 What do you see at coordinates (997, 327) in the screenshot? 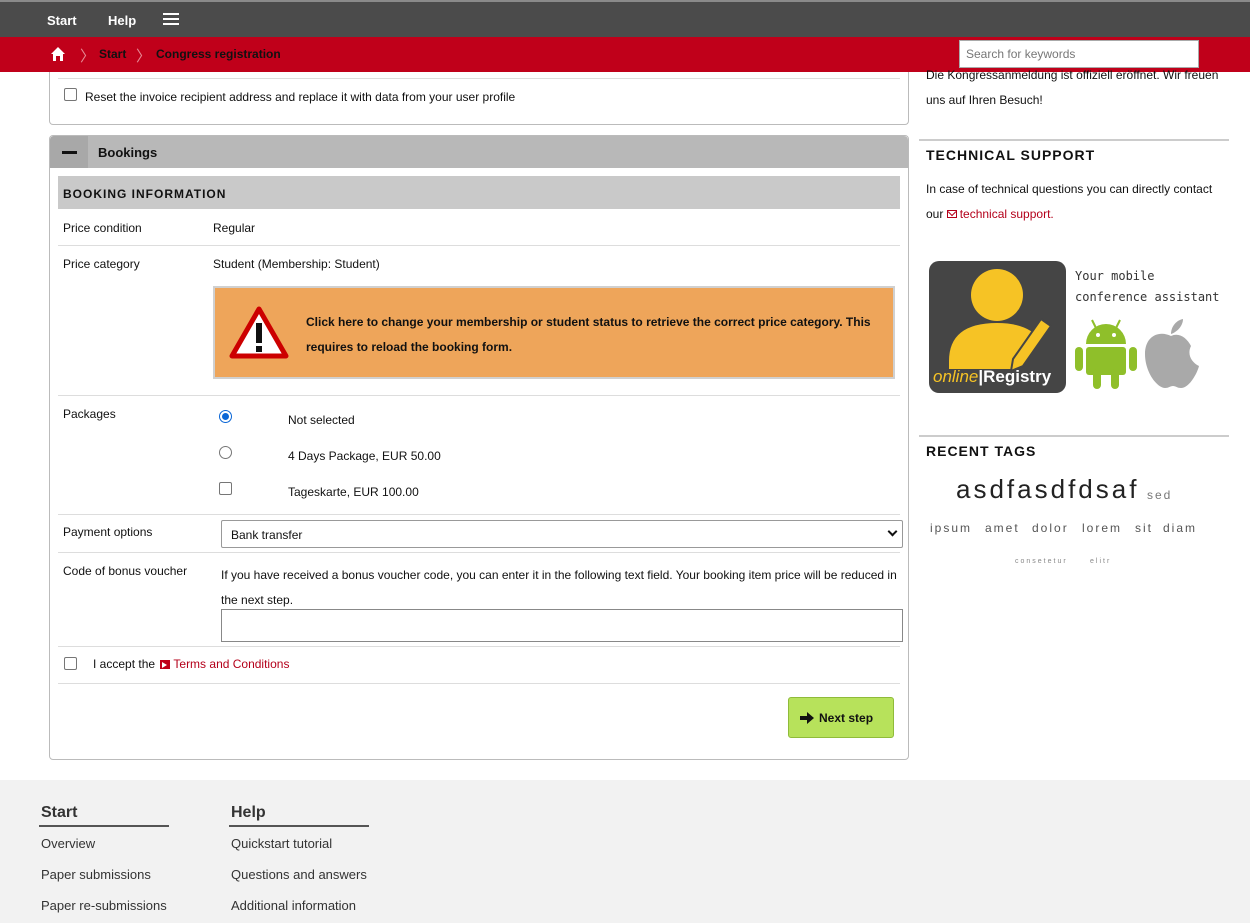
I see `app-logo: online|Registry` at bounding box center [997, 327].